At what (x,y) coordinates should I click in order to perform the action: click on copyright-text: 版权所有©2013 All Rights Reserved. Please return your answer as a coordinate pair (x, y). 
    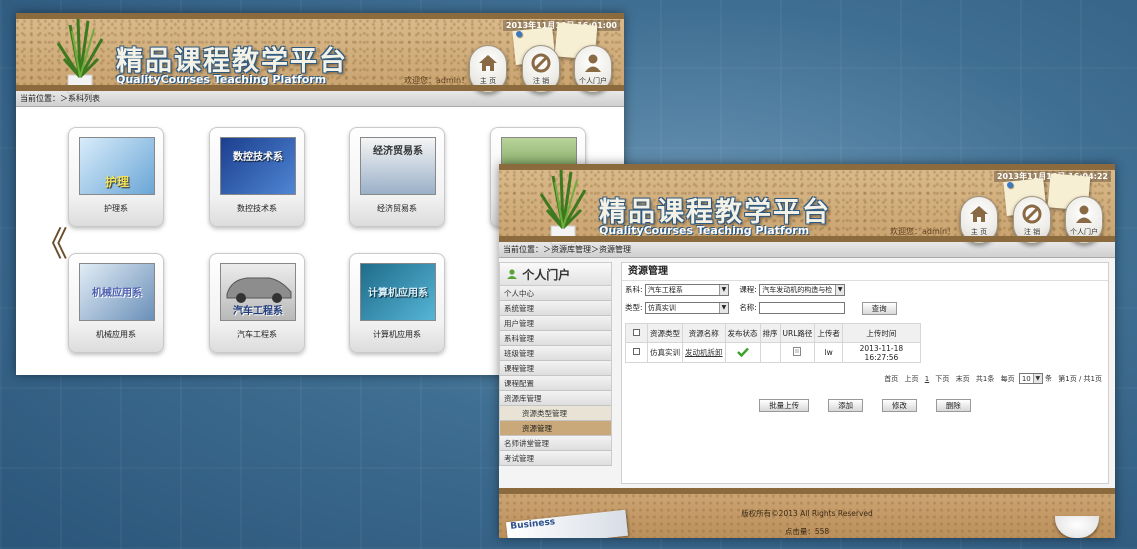
    Looking at the image, I should click on (807, 513).